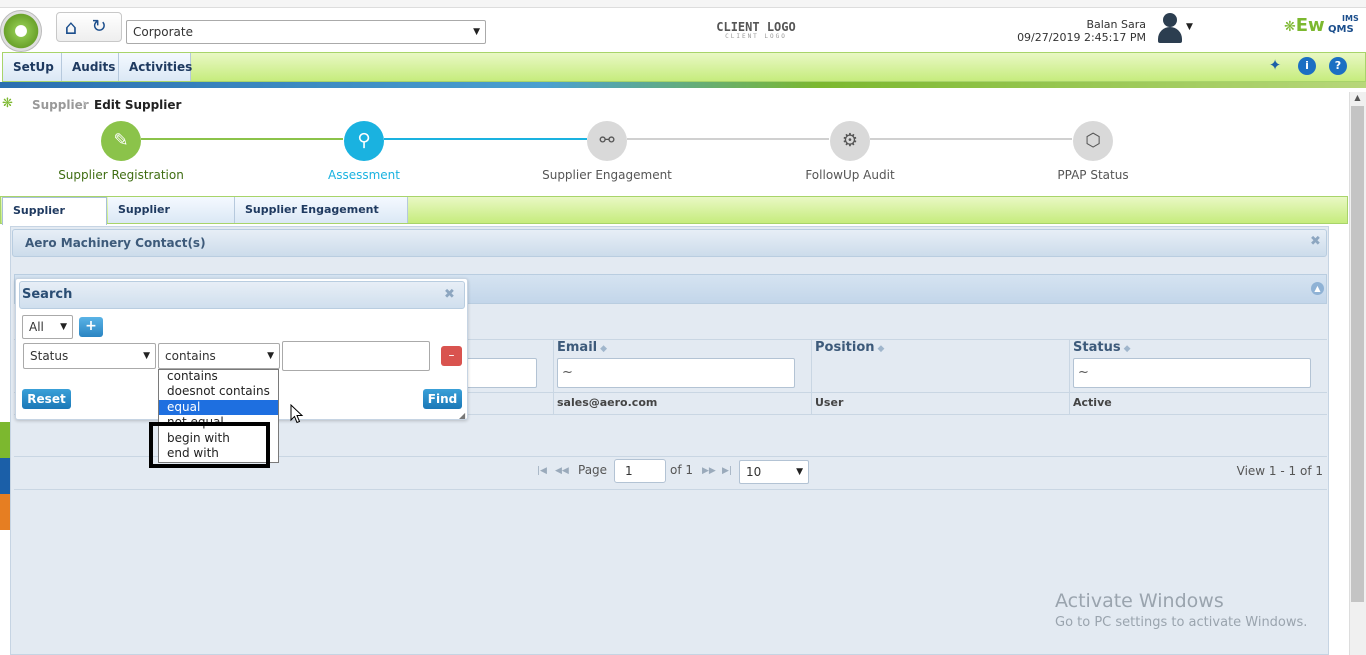 Image resolution: width=1366 pixels, height=655 pixels. I want to click on step-assessment: ⚲, so click(364, 141).